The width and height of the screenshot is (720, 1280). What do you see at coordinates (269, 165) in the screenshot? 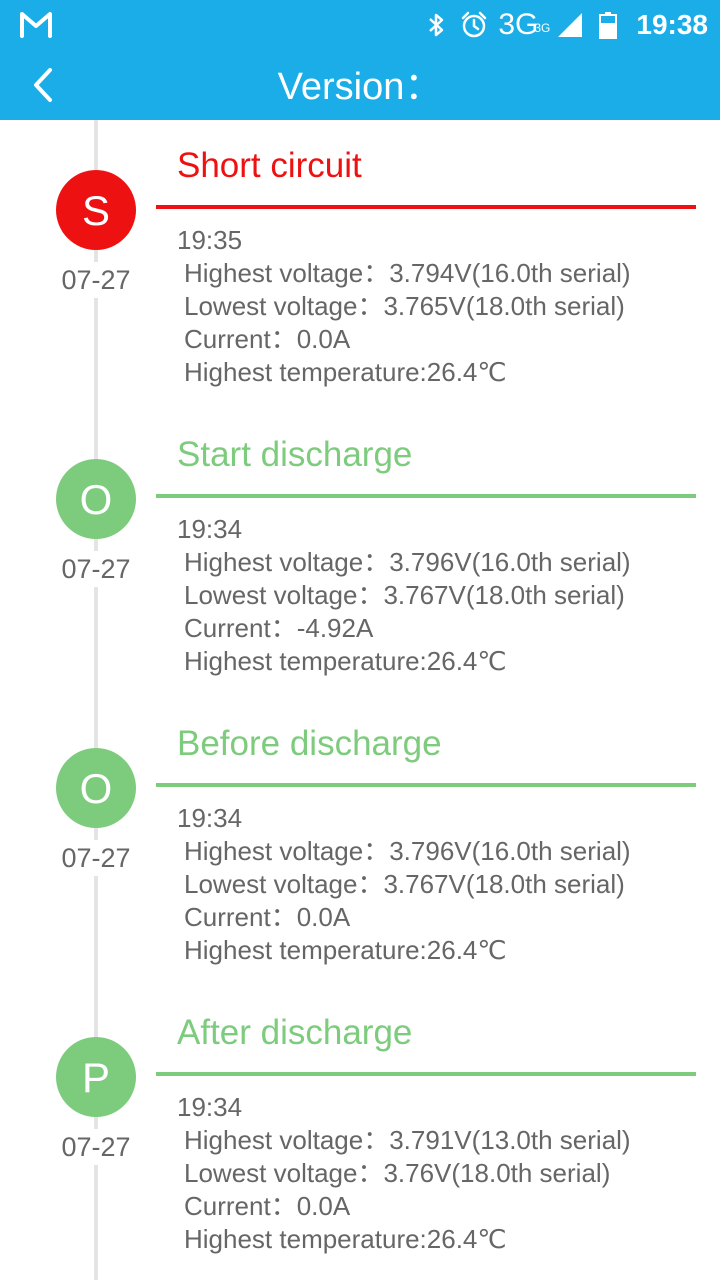
I see `event-title: Short circuit` at bounding box center [269, 165].